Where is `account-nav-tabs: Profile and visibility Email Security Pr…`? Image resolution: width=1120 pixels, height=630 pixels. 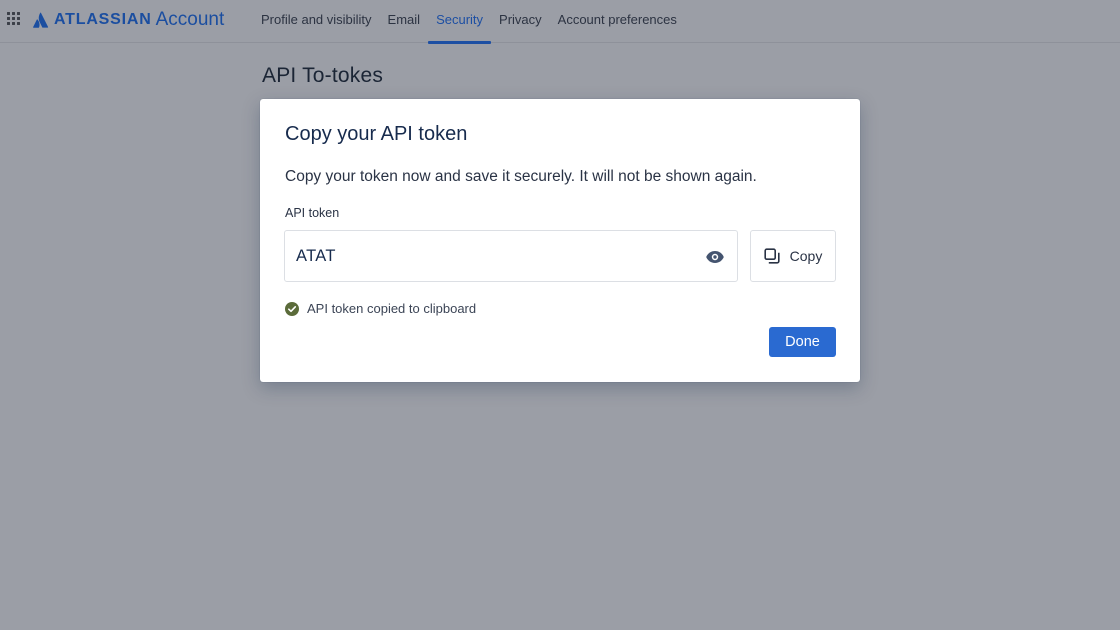
account-nav-tabs: Profile and visibility Email Security Pr… is located at coordinates (469, 22).